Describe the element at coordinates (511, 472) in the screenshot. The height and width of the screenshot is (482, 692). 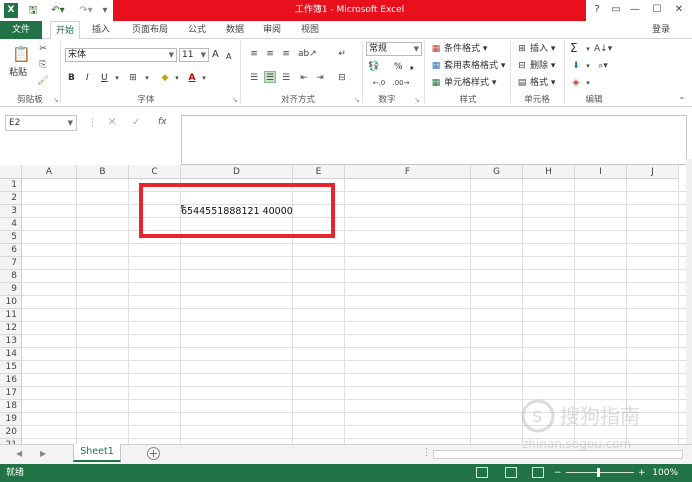
I see `page-layout-view-icon` at that location.